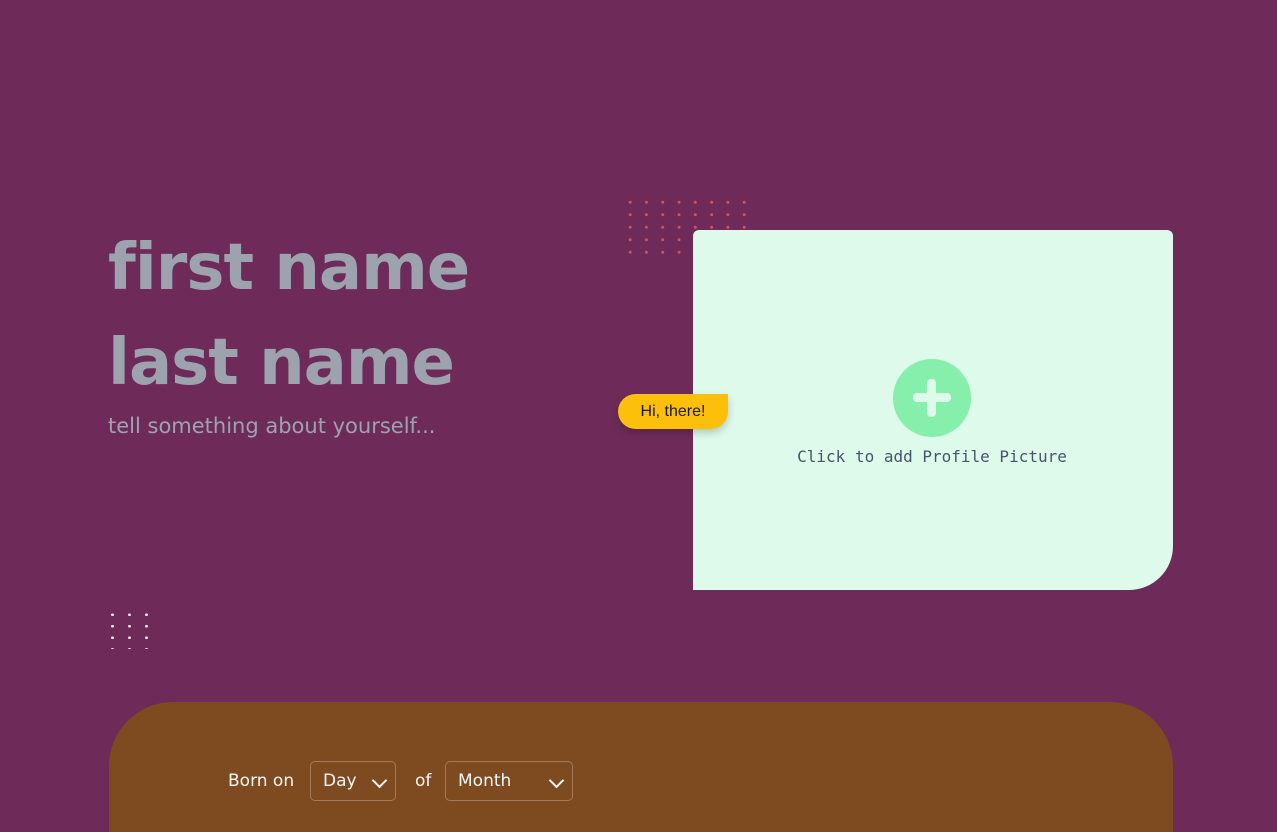  Describe the element at coordinates (641, 767) in the screenshot. I see `birthday-panel: Born on Day of Month` at that location.